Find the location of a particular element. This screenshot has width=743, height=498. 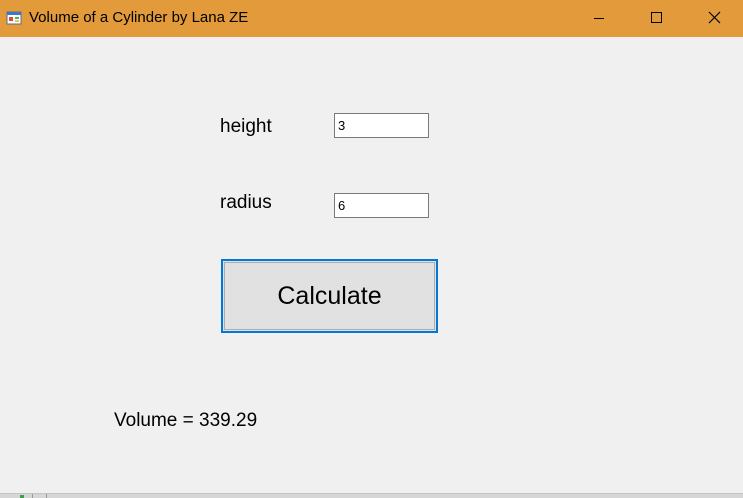

maximize-icon is located at coordinates (656, 17).